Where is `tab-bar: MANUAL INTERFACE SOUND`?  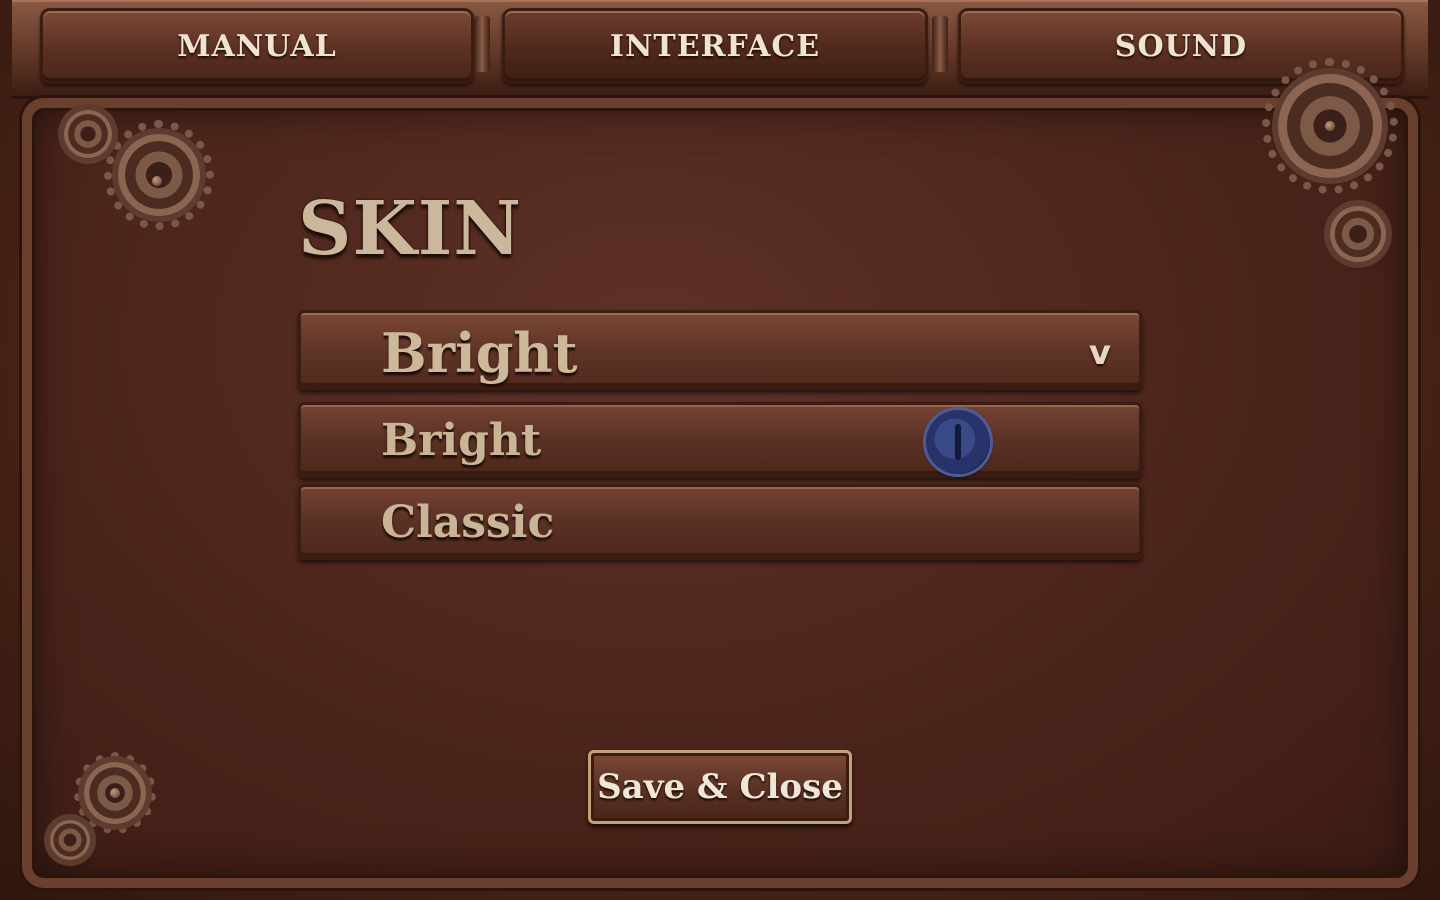 tab-bar: MANUAL INTERFACE SOUND is located at coordinates (720, 49).